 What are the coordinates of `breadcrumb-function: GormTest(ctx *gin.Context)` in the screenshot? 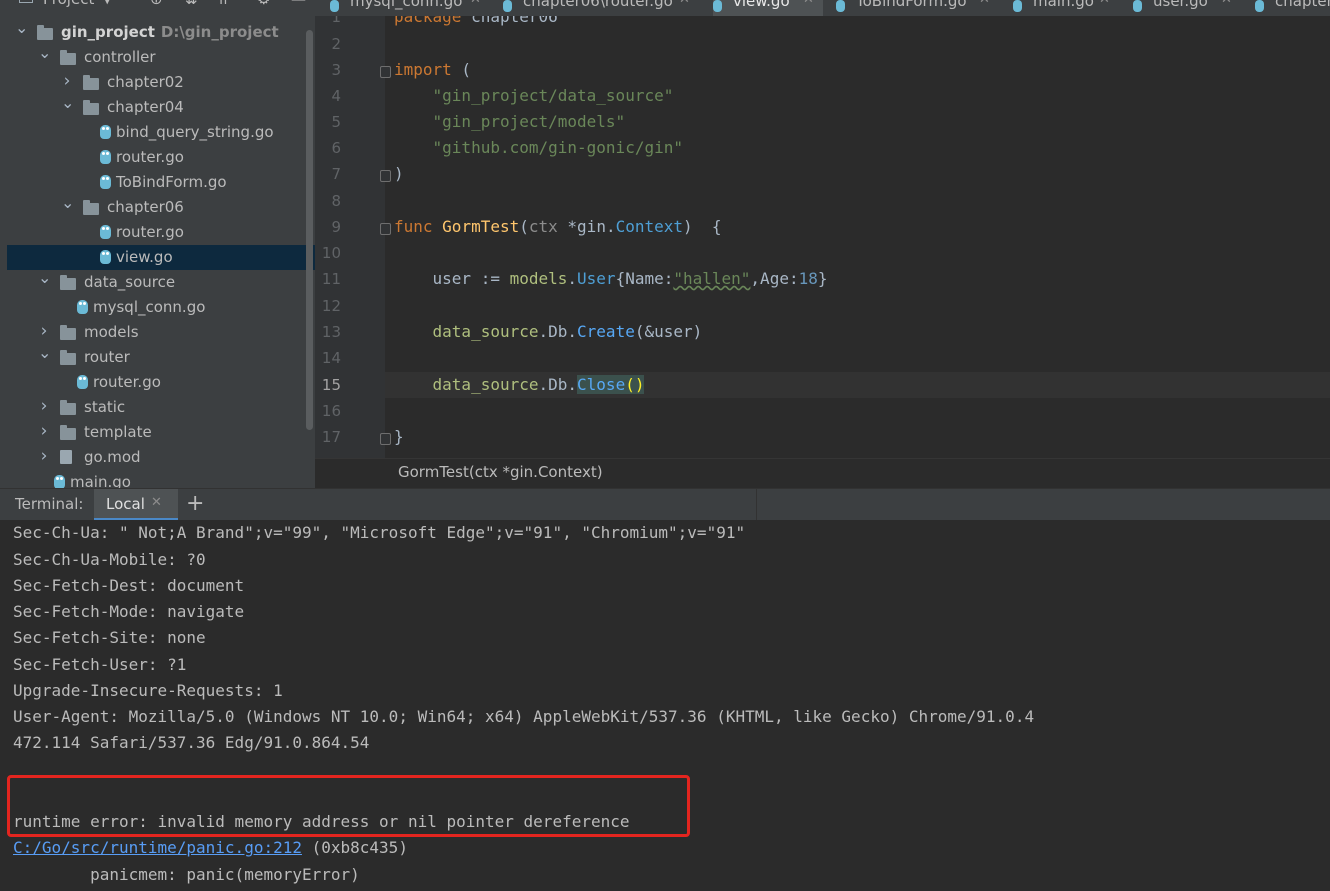 It's located at (500, 472).